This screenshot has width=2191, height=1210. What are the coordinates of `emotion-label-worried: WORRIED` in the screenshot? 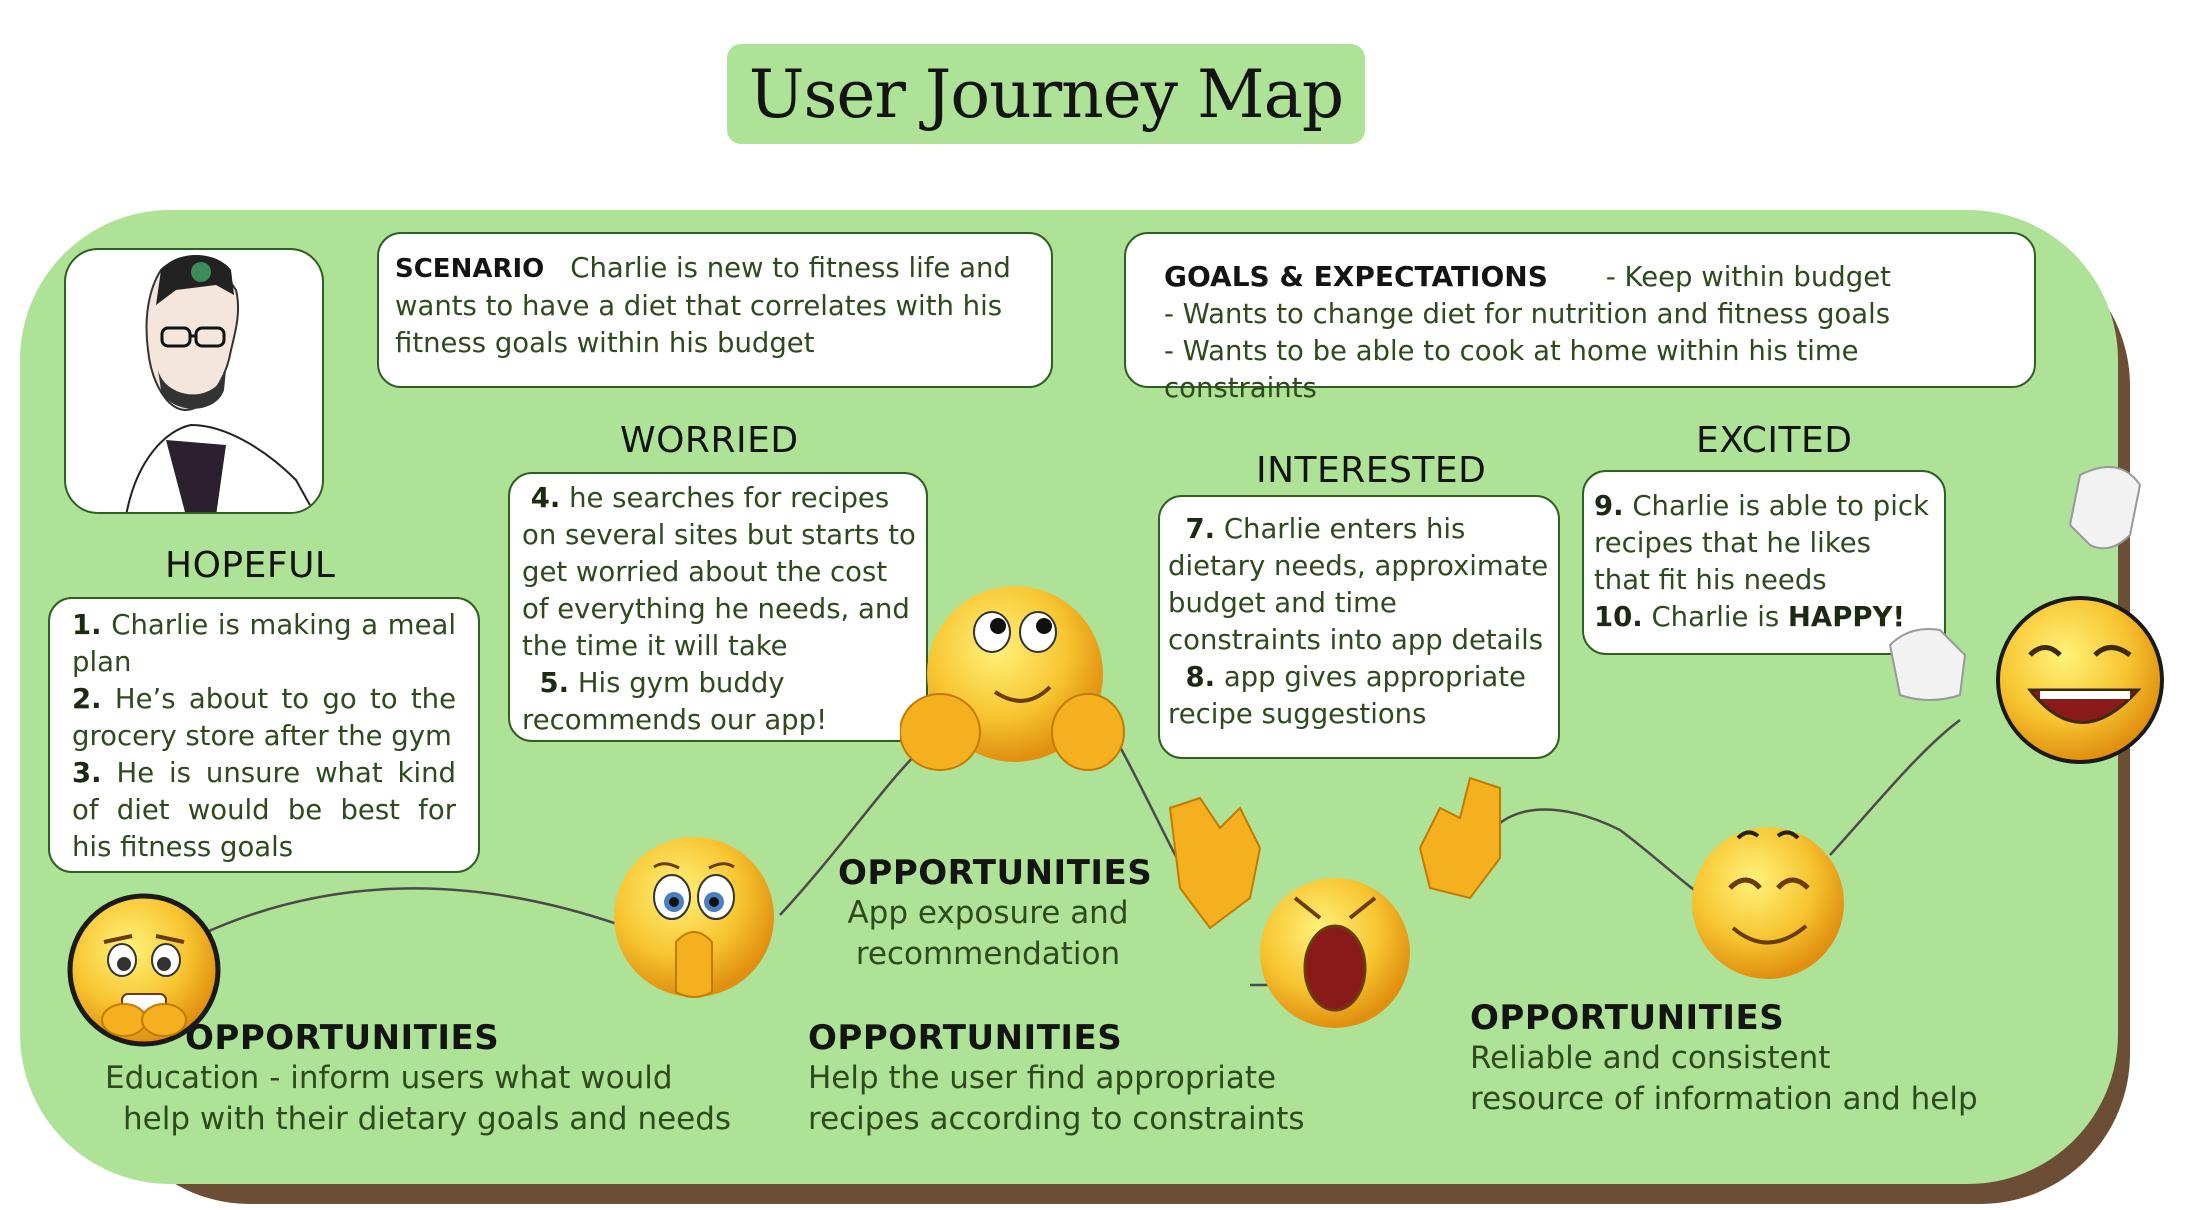 It's located at (709, 440).